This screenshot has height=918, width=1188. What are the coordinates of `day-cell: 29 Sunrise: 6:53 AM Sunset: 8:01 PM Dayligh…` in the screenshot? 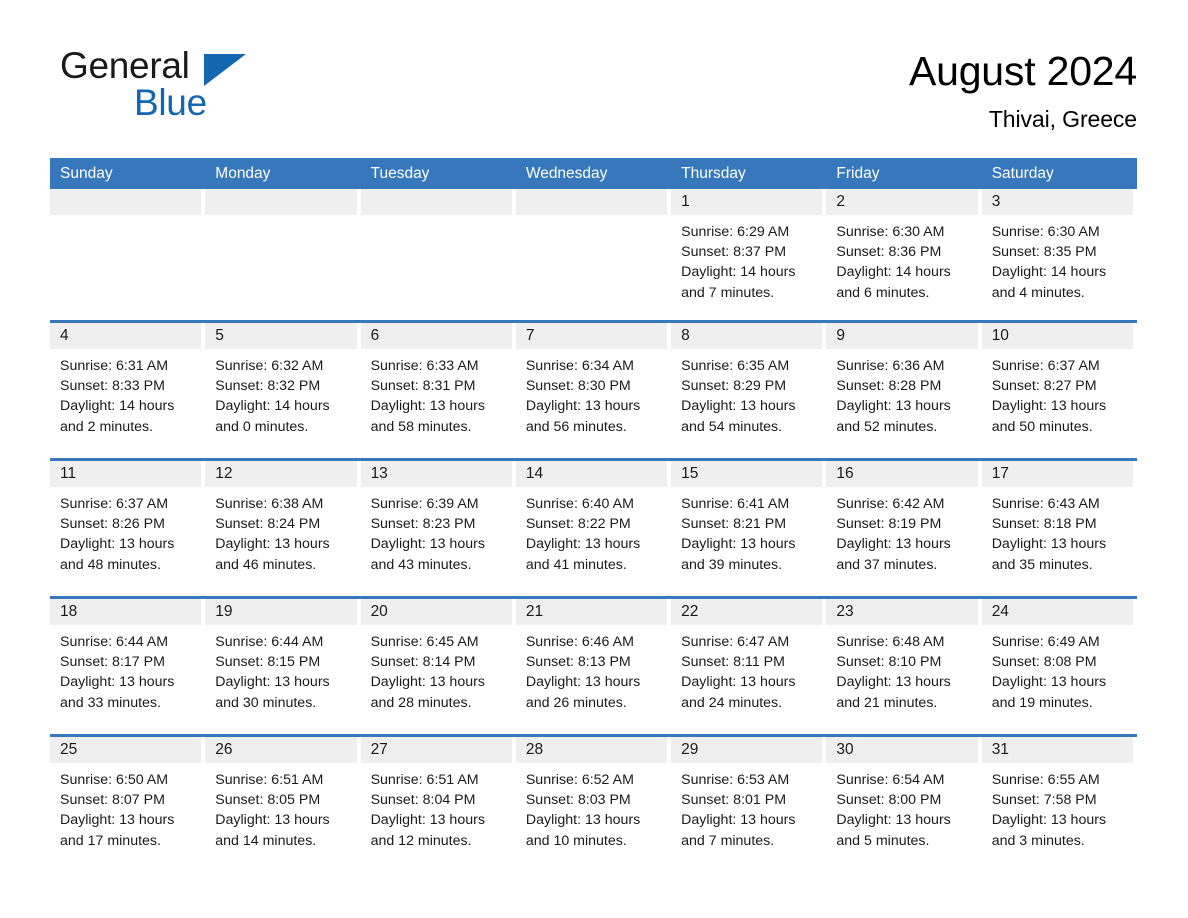 It's located at (749, 804).